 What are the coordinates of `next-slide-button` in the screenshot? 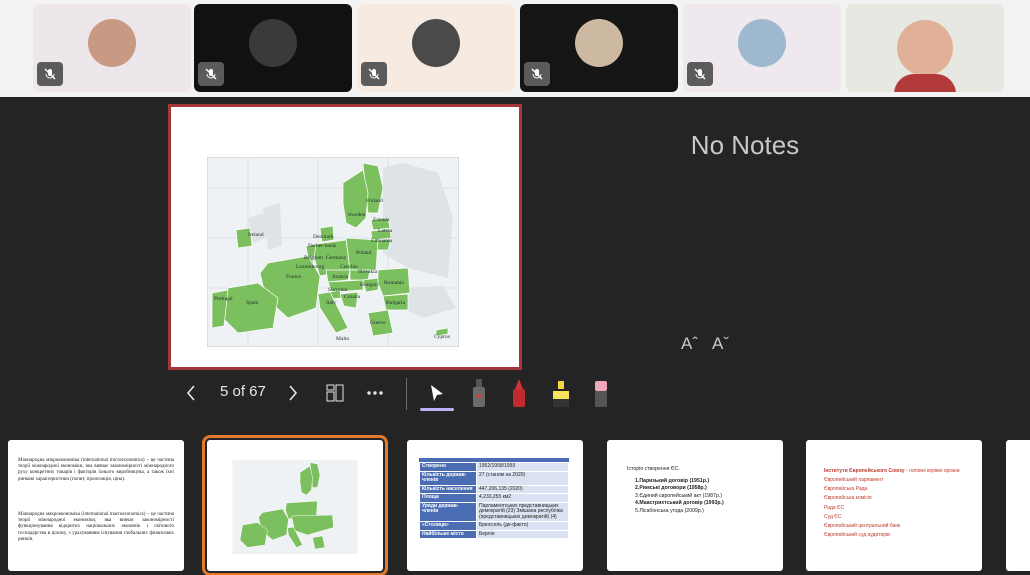 It's located at (293, 393).